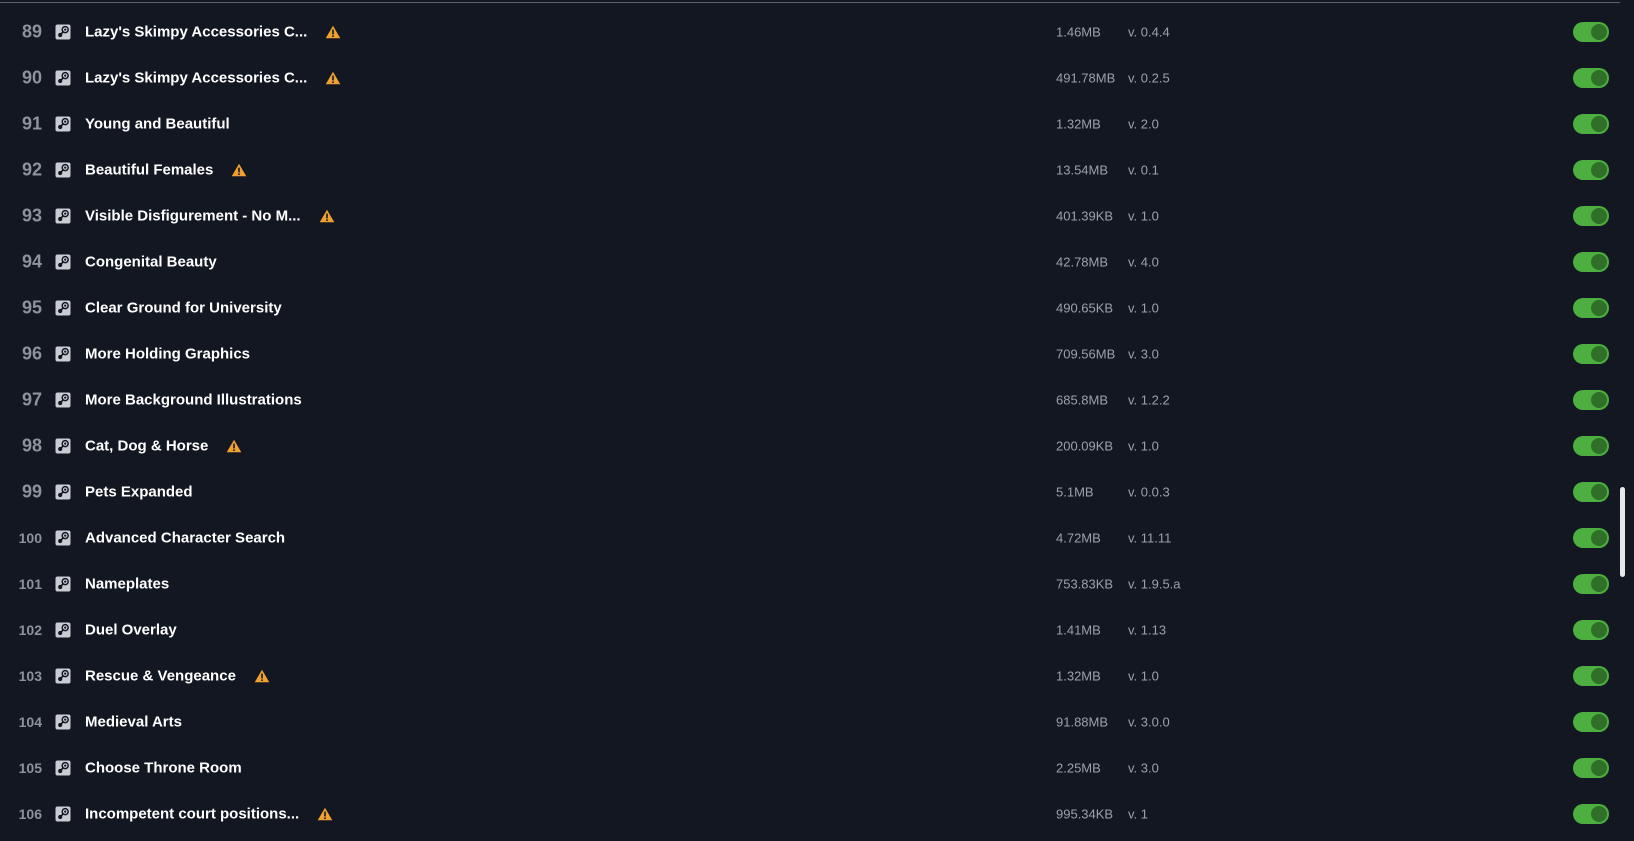 This screenshot has width=1634, height=841. What do you see at coordinates (1085, 446) in the screenshot?
I see `mod-size: 200.09KB` at bounding box center [1085, 446].